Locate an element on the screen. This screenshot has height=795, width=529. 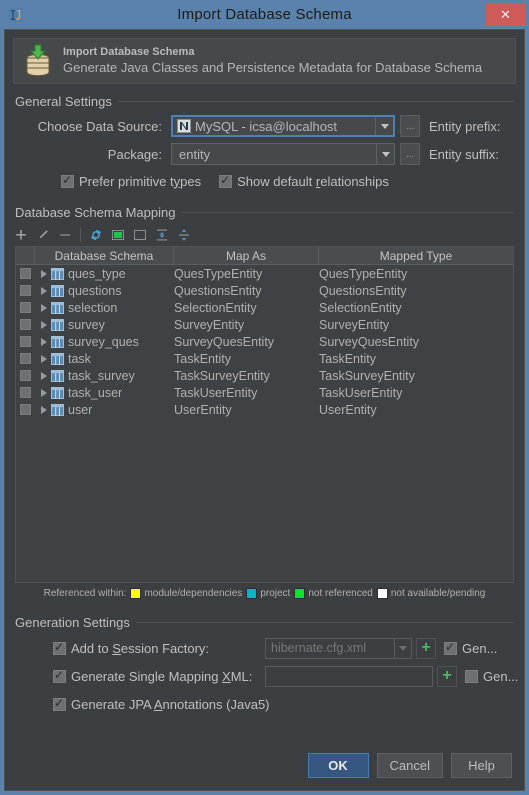
row-map-as-cell: TaskSurveyEntity is located at coordinates (246, 375).